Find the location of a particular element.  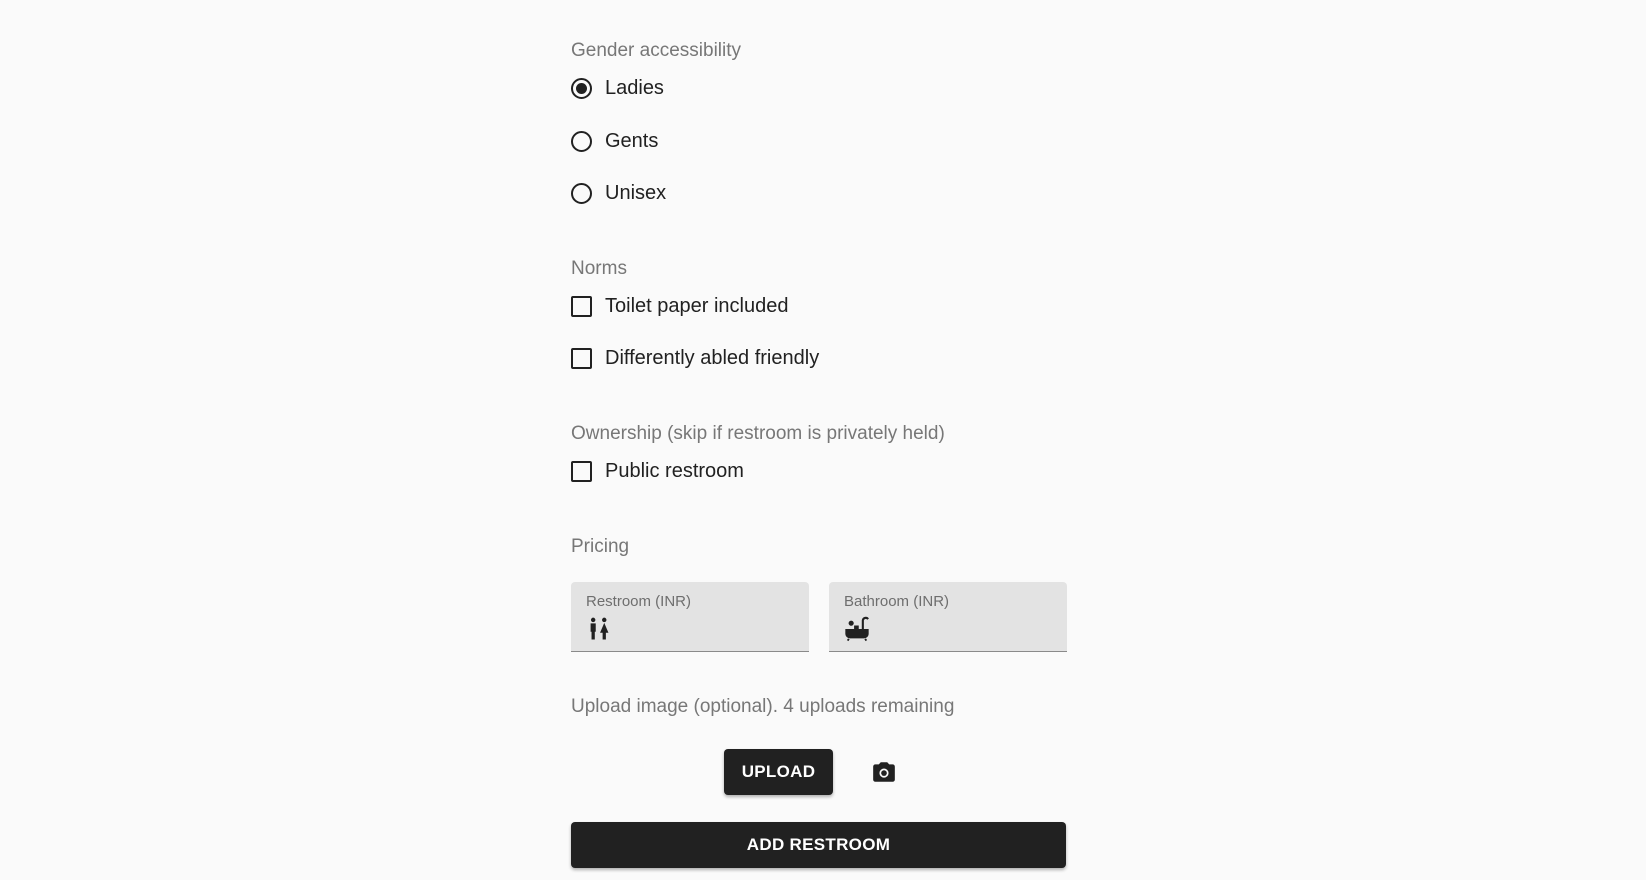

radio-gents-label: Gents is located at coordinates (632, 140).